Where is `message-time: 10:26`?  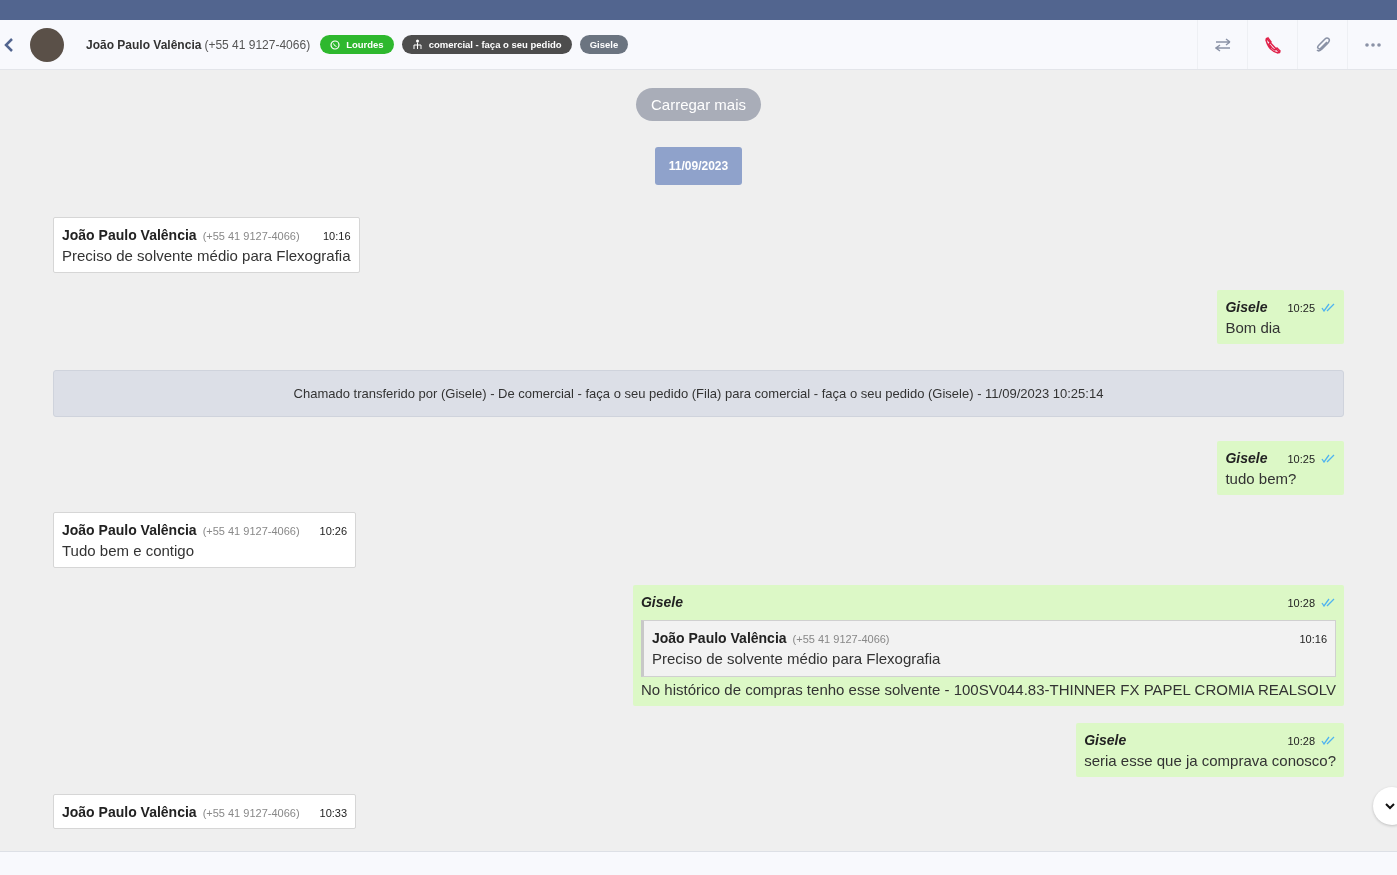 message-time: 10:26 is located at coordinates (333, 531).